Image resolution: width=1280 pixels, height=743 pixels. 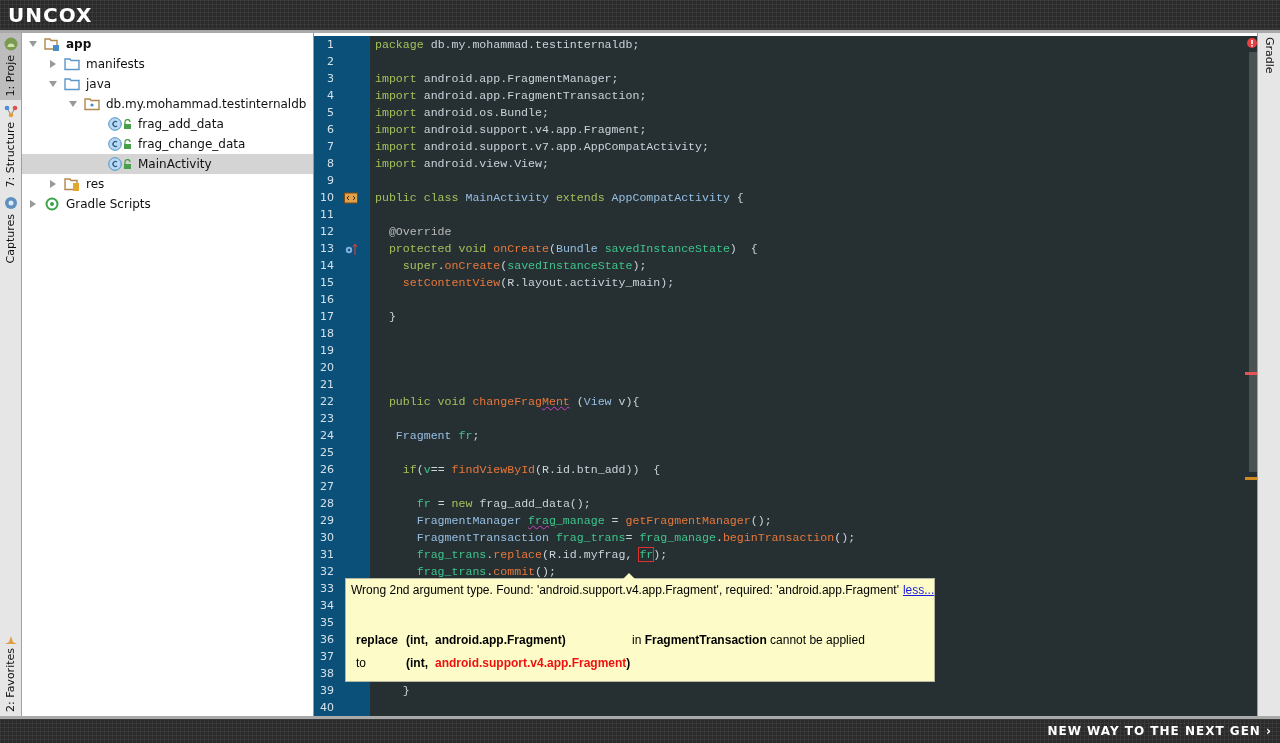 What do you see at coordinates (419, 231) in the screenshot?
I see `code-line: @Override` at bounding box center [419, 231].